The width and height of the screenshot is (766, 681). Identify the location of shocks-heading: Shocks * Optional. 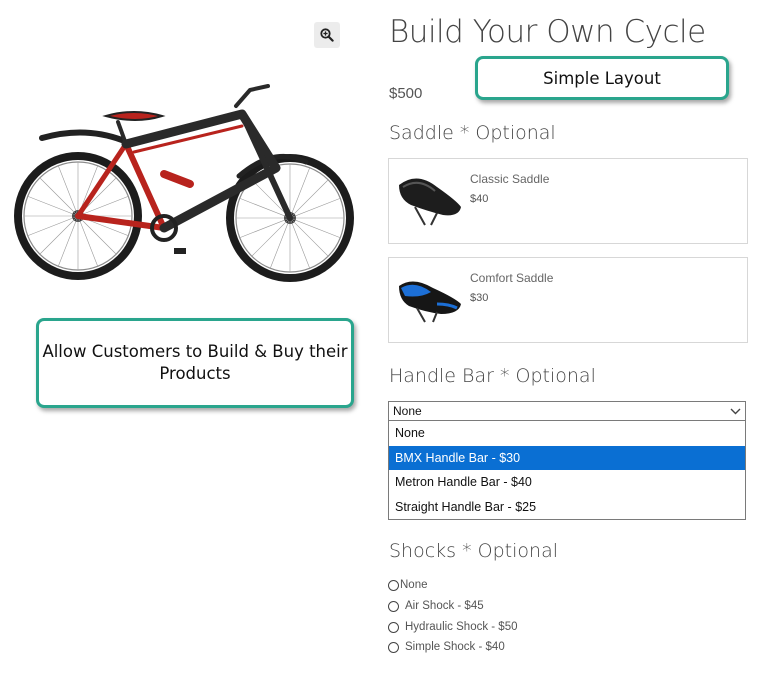
(473, 551).